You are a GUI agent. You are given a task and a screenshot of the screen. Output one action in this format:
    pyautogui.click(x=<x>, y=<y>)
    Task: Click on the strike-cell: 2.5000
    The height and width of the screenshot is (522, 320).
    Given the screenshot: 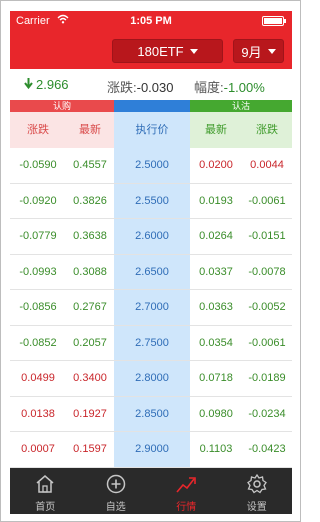 What is the action you would take?
    pyautogui.click(x=152, y=165)
    